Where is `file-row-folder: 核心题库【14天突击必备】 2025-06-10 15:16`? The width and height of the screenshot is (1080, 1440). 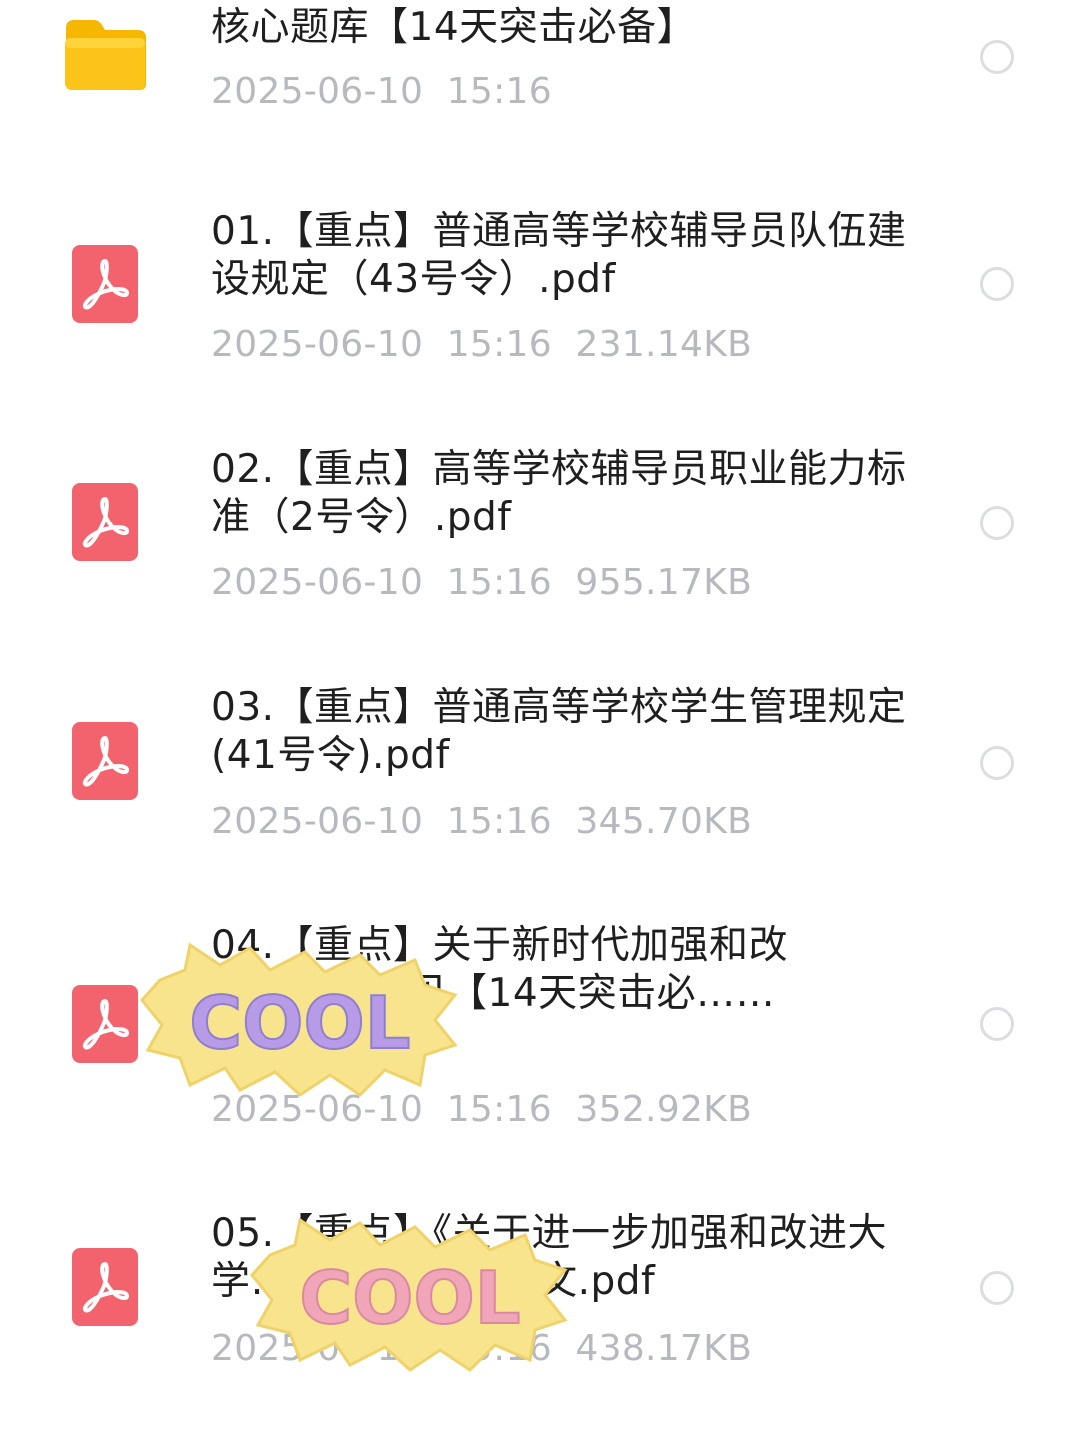
file-row-folder: 核心题库【14天突击必备】 2025-06-10 15:16 is located at coordinates (540, 75).